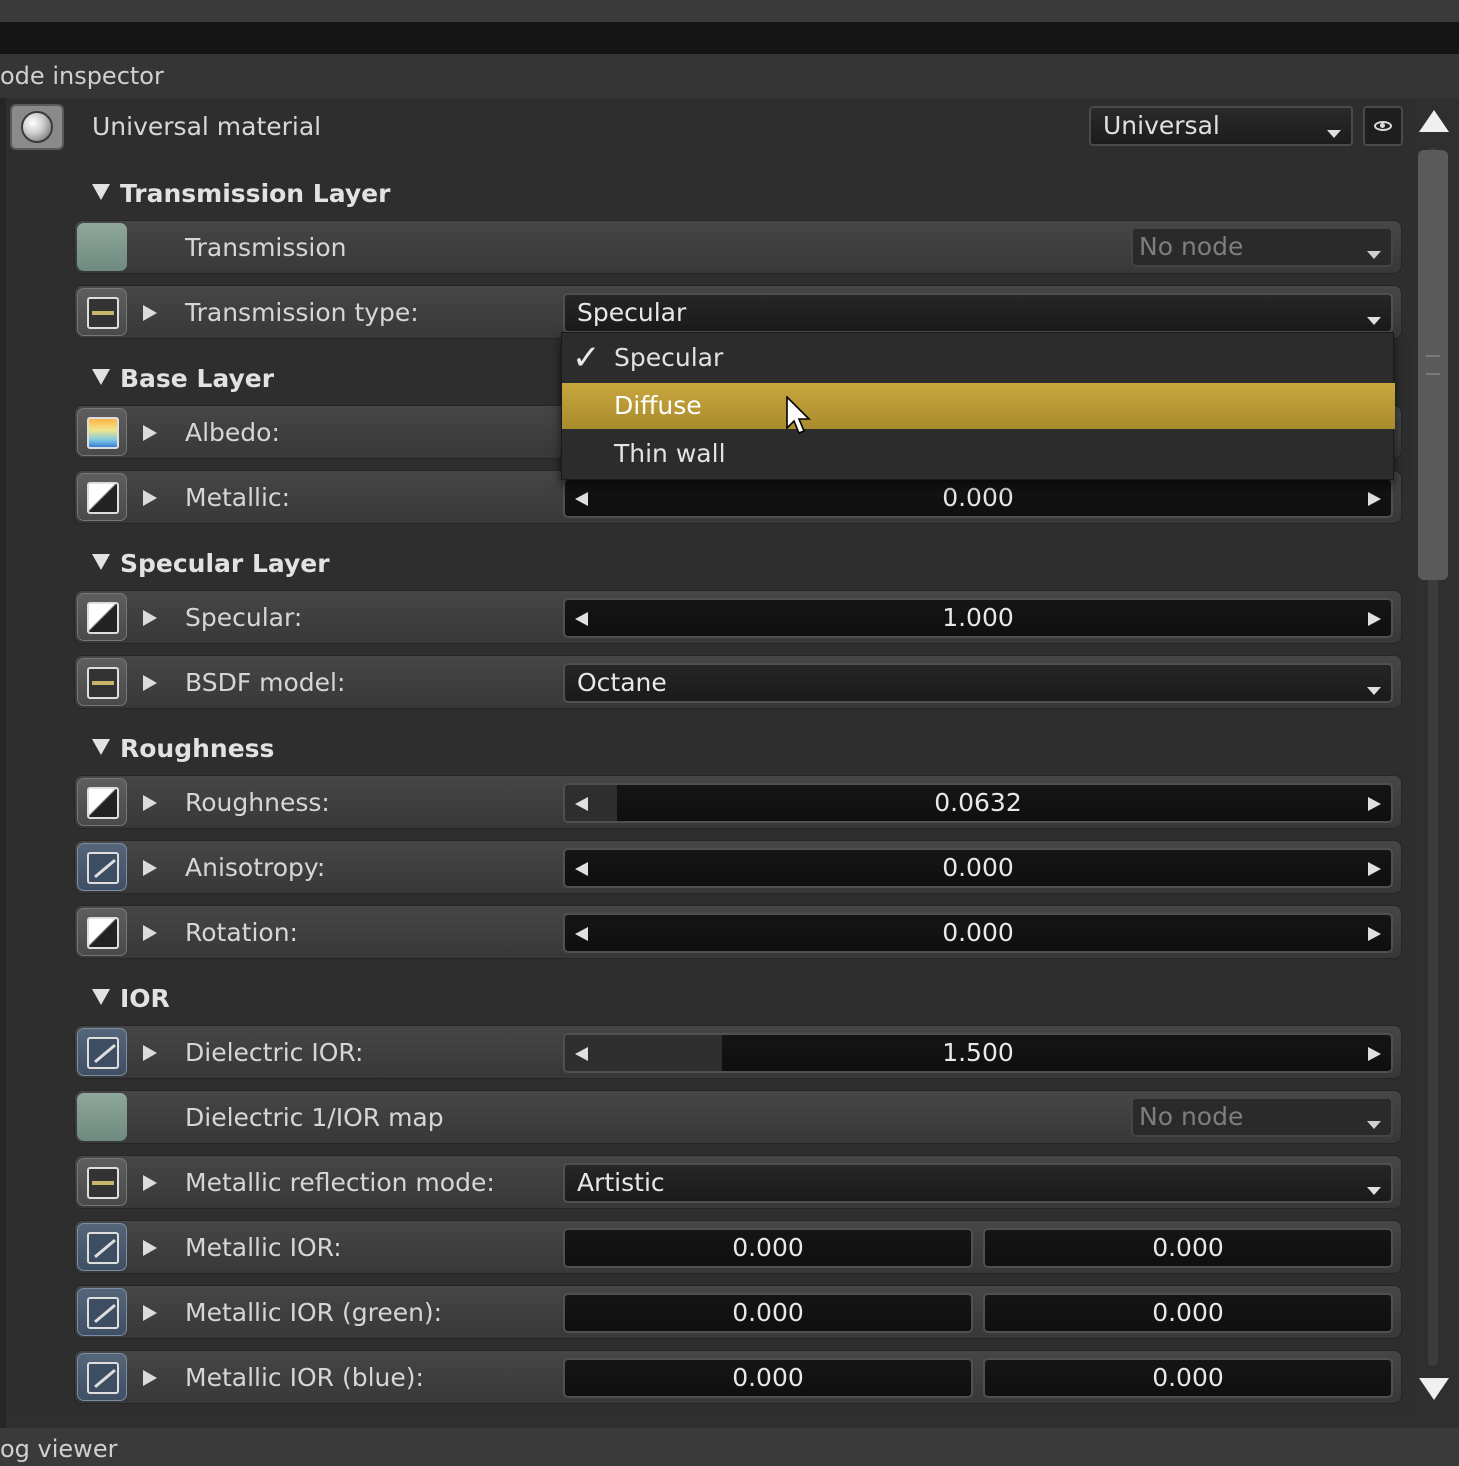 This screenshot has width=1459, height=1466. I want to click on eye-icon, so click(1383, 126).